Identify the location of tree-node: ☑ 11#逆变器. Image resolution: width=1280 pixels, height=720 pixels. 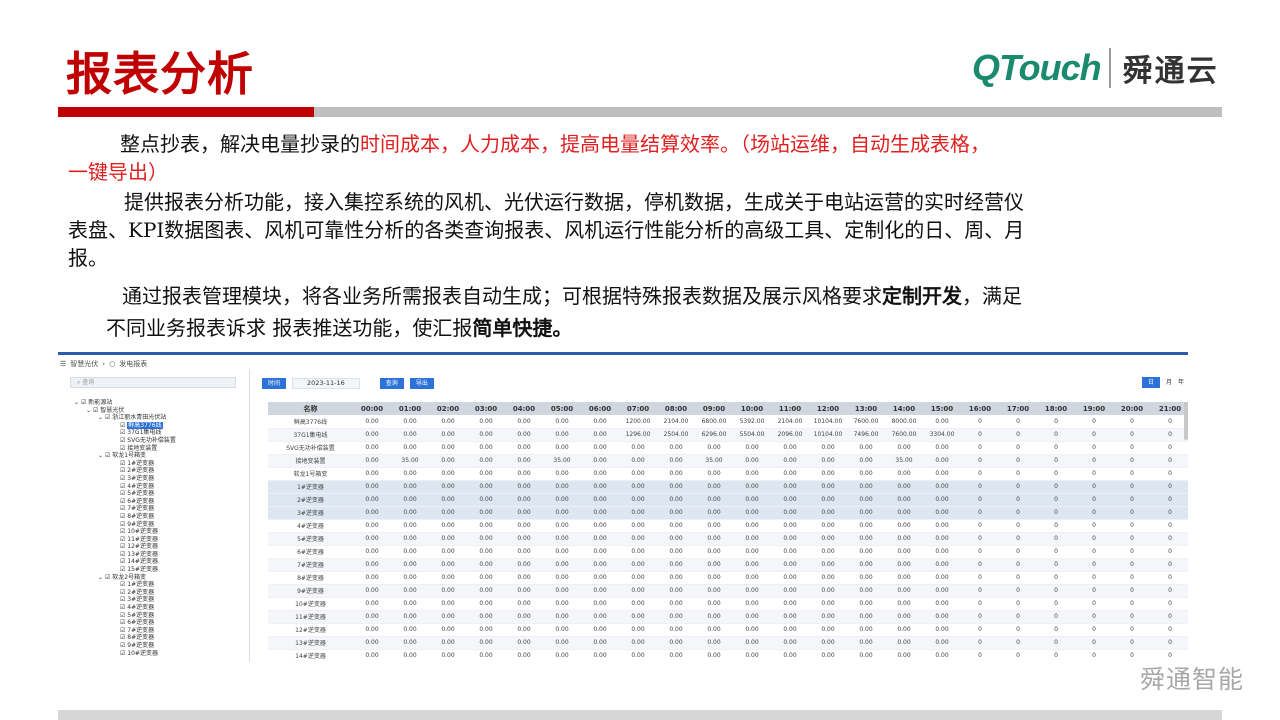
(162, 540).